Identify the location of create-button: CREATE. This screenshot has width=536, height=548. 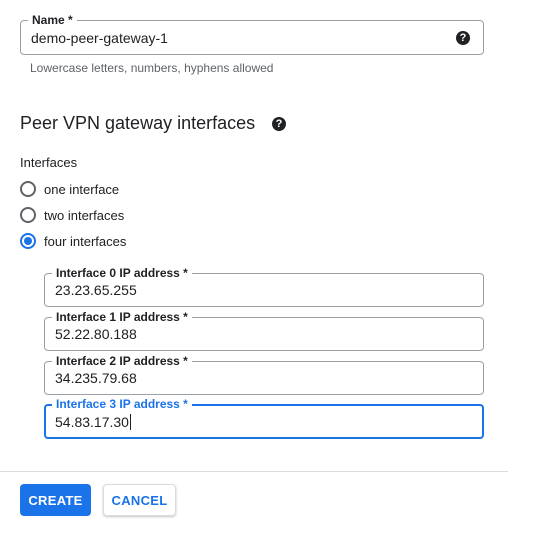
(55, 500).